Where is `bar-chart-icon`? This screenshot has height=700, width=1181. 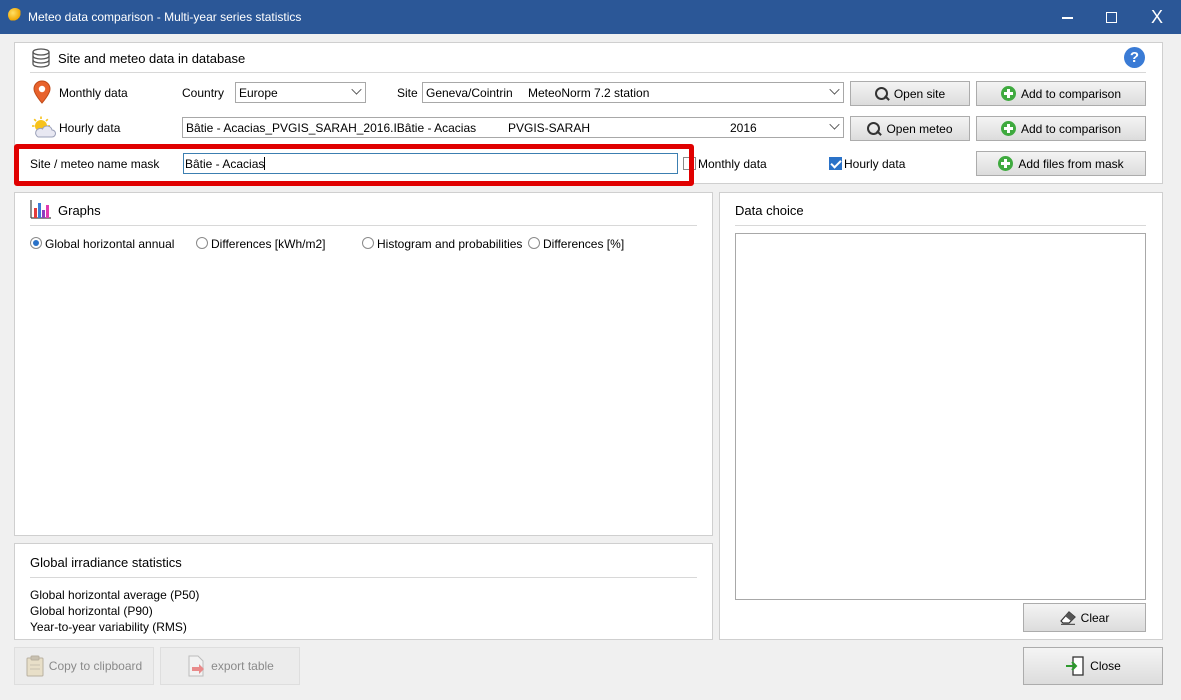
bar-chart-icon is located at coordinates (41, 210).